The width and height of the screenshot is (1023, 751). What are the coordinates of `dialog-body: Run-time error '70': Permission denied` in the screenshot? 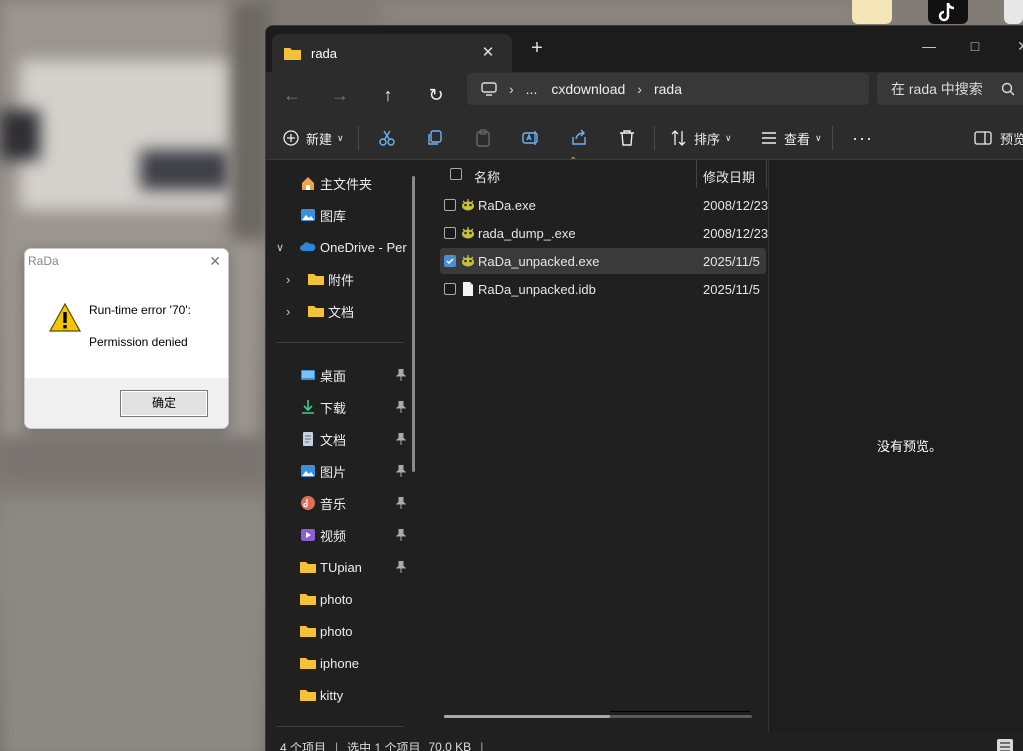 It's located at (126, 326).